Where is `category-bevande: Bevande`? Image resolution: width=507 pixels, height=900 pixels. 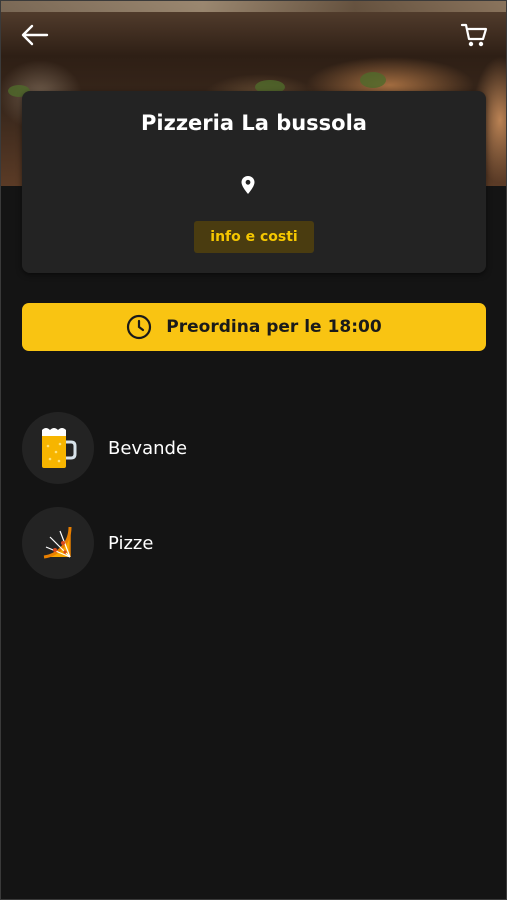
category-bevande: Bevande is located at coordinates (254, 448).